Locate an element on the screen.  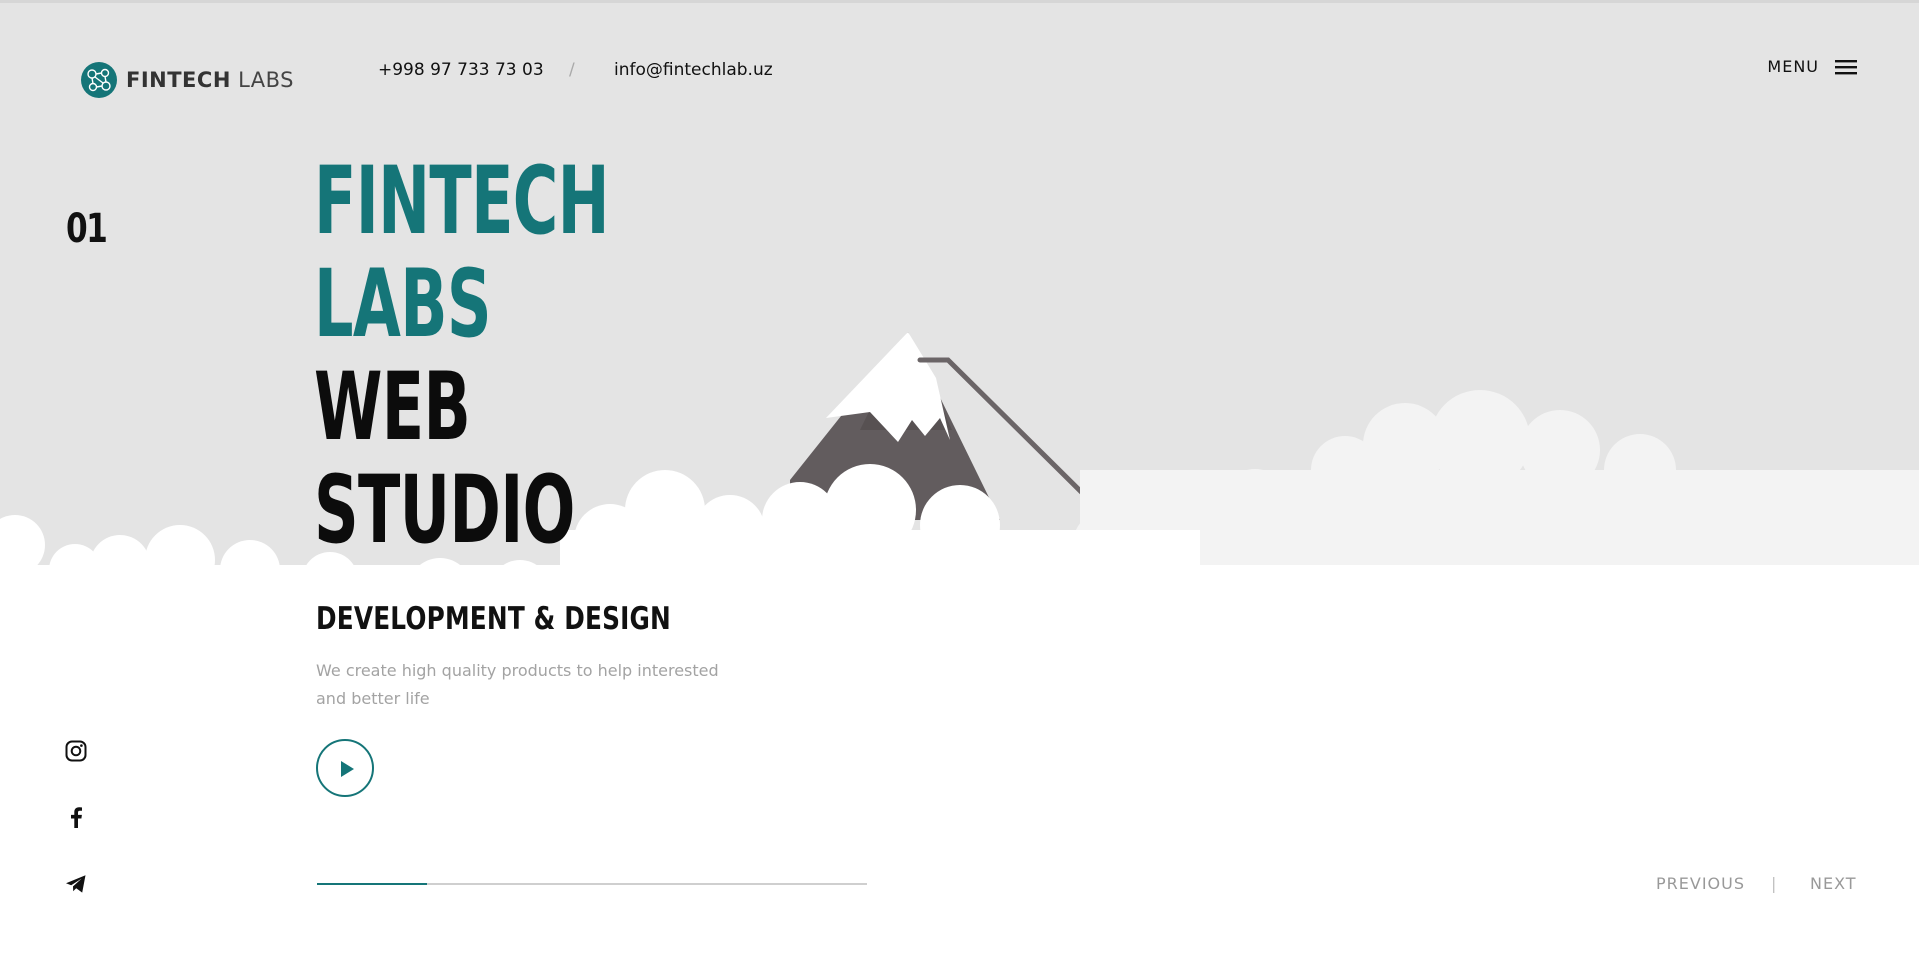
instagram-link is located at coordinates (76, 751).